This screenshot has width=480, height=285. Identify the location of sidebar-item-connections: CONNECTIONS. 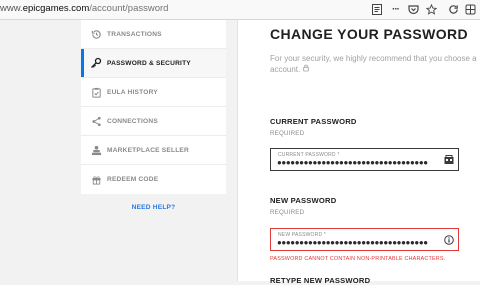
(153, 121).